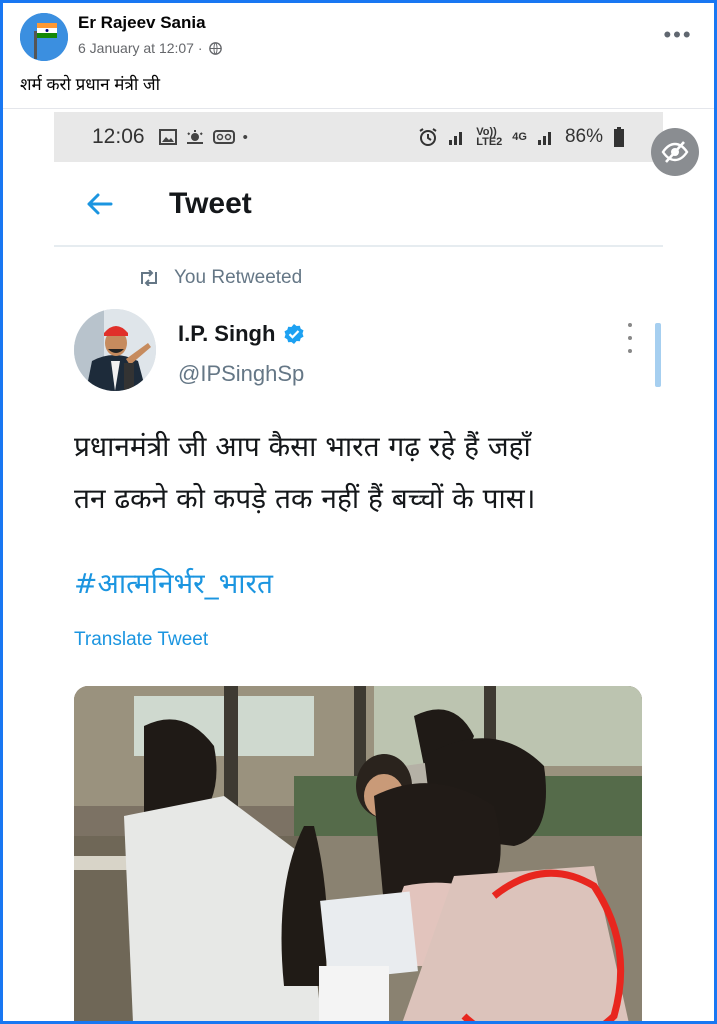  I want to click on more-options-button: •••, so click(678, 35).